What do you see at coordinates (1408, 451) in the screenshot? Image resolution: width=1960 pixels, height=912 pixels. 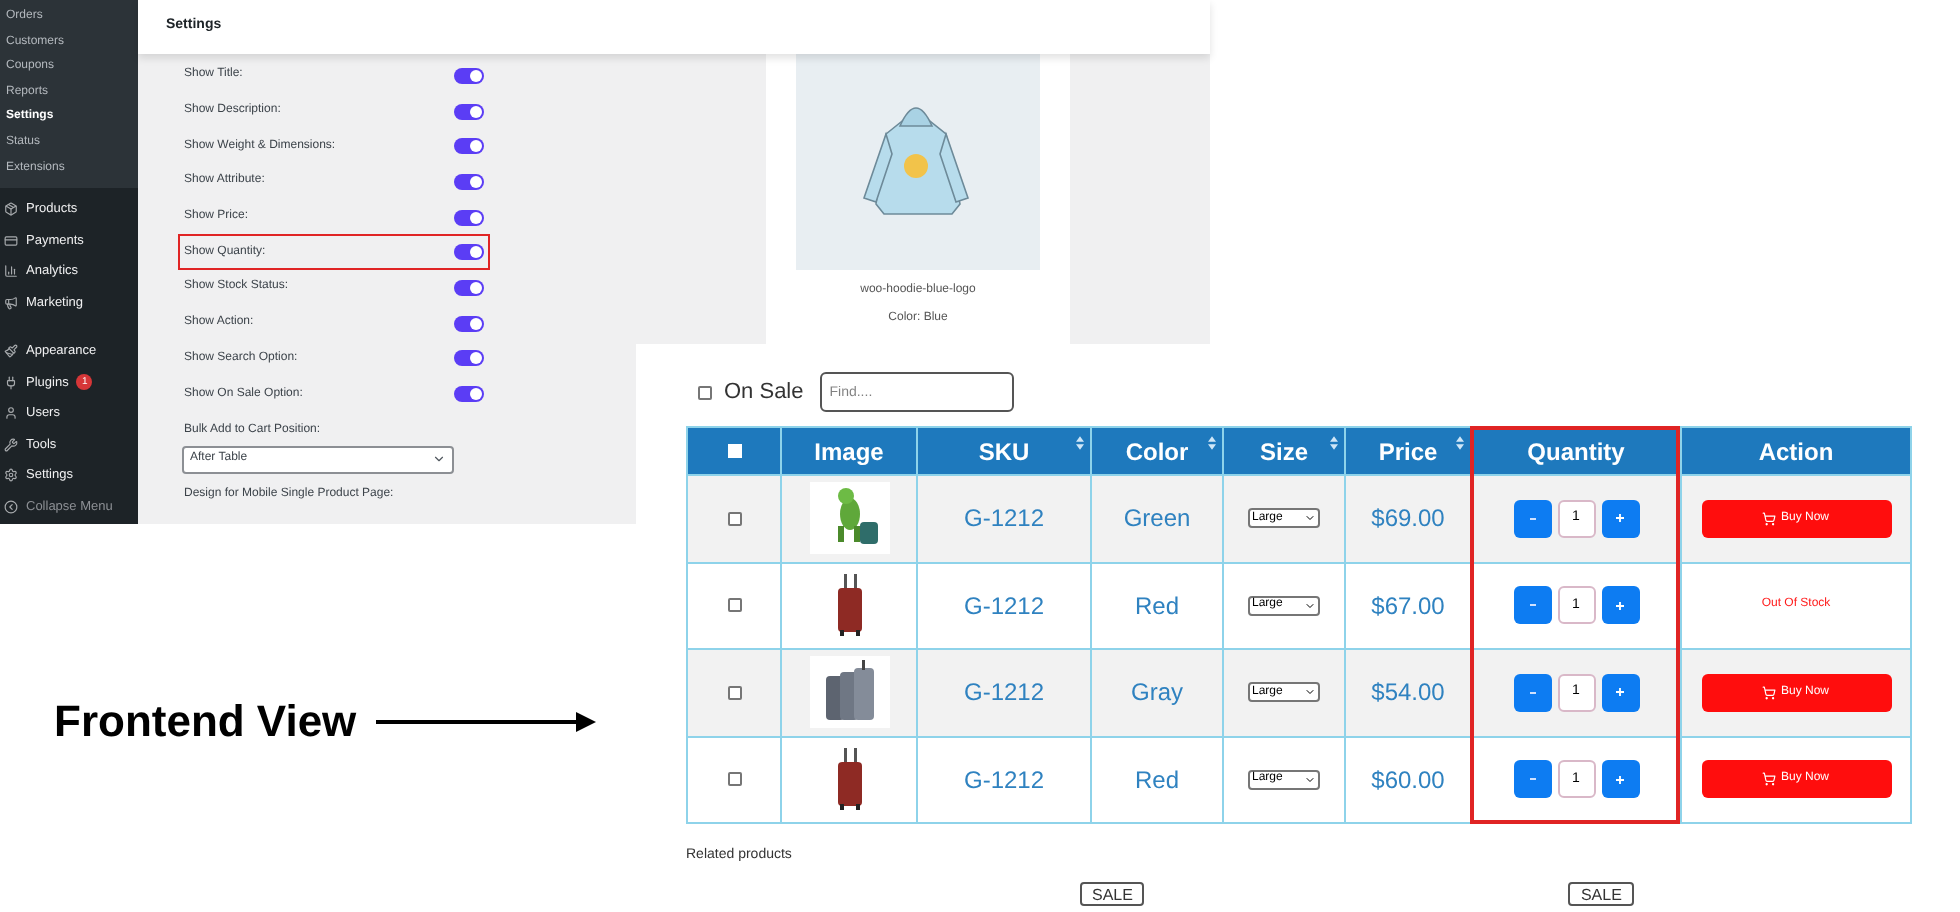 I see `column-header: Price` at bounding box center [1408, 451].